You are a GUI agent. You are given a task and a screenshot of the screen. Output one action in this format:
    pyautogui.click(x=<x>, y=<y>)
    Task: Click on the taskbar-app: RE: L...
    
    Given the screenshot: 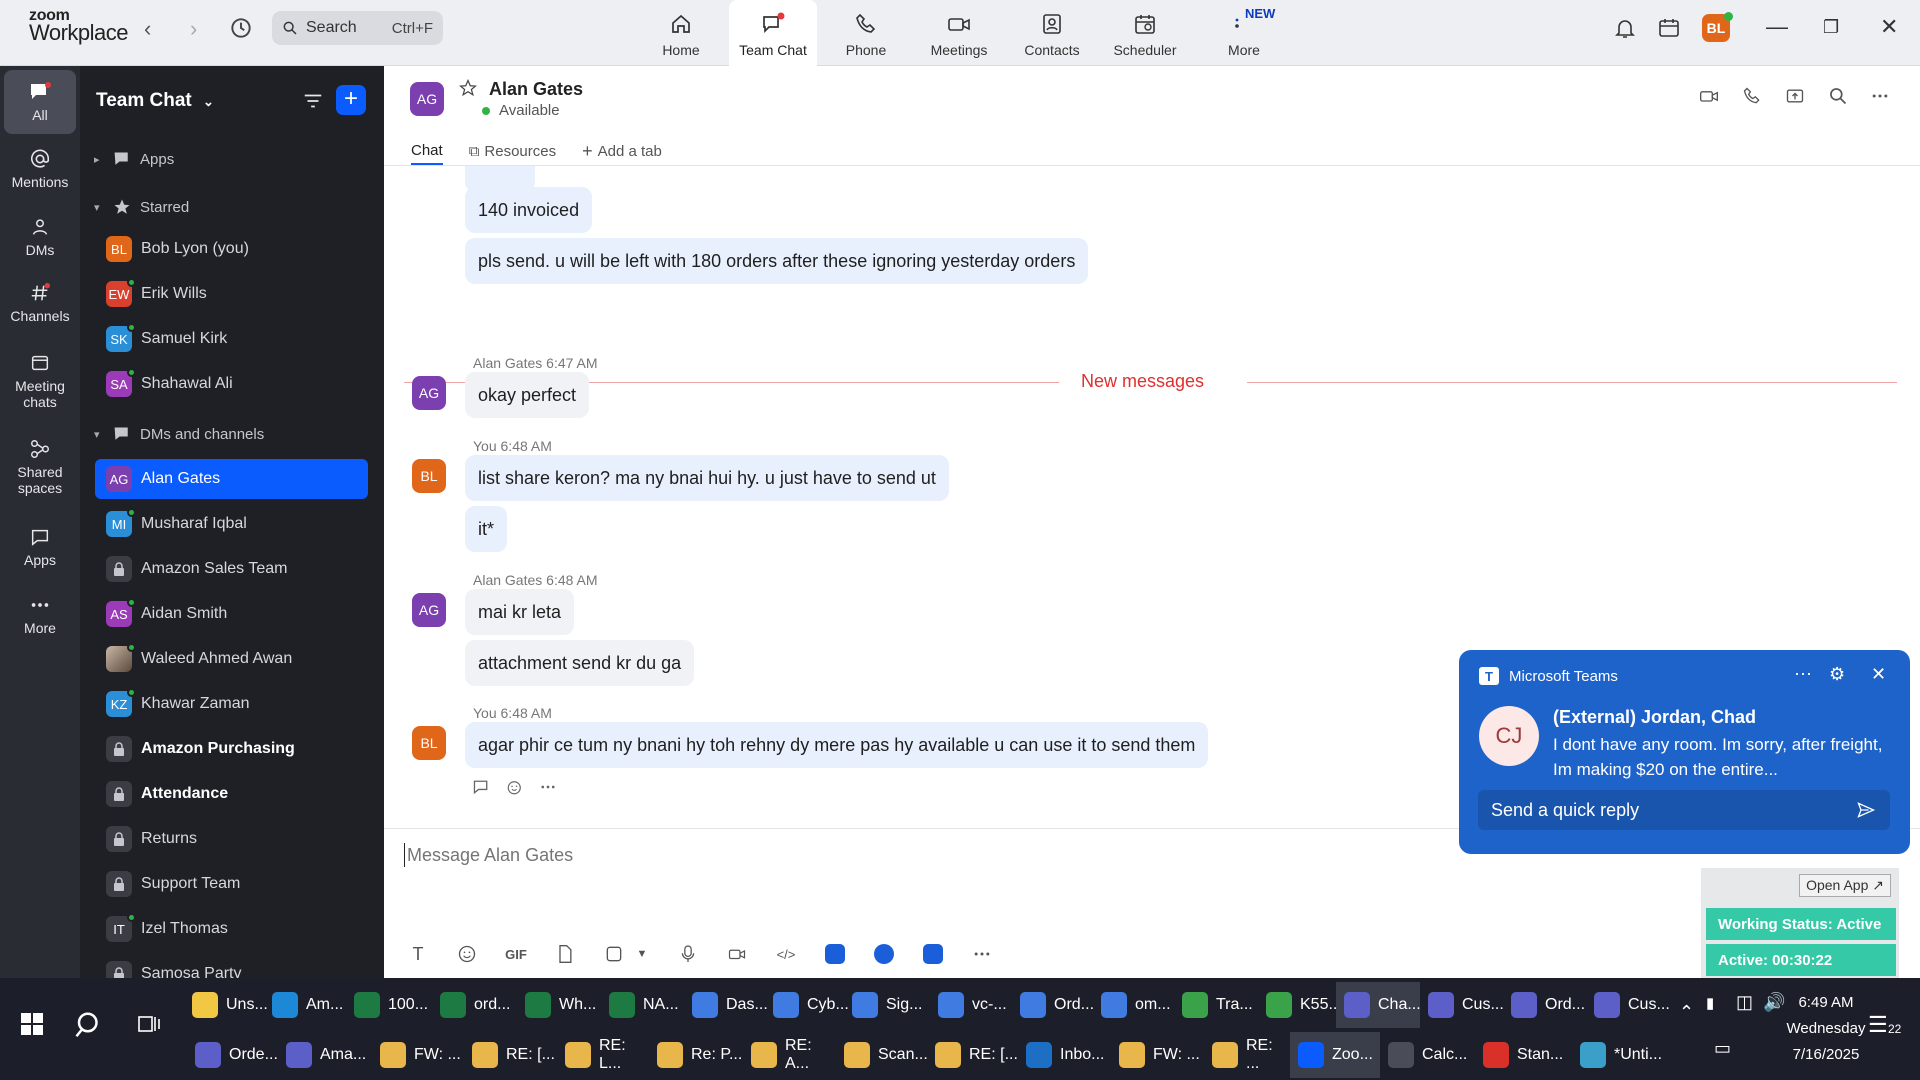 What is the action you would take?
    pyautogui.click(x=603, y=1055)
    